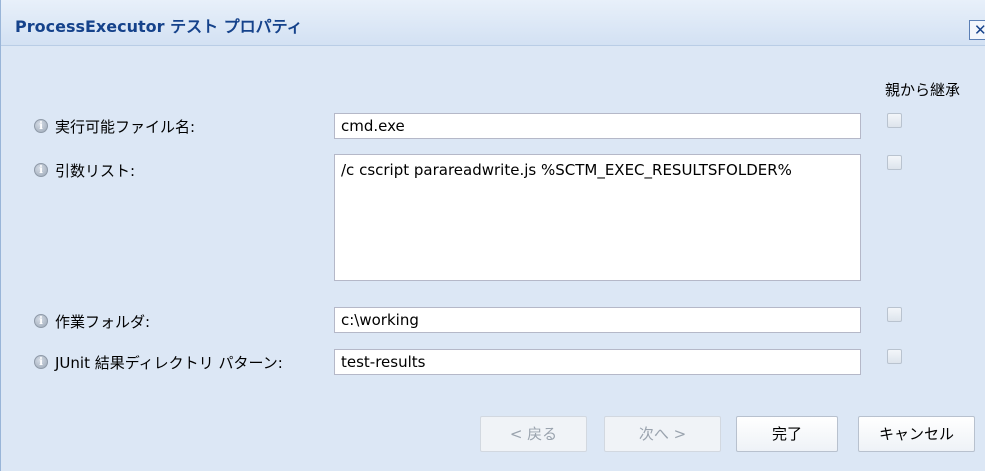 The image size is (985, 471). What do you see at coordinates (597, 362) in the screenshot?
I see `junit-pattern-field` at bounding box center [597, 362].